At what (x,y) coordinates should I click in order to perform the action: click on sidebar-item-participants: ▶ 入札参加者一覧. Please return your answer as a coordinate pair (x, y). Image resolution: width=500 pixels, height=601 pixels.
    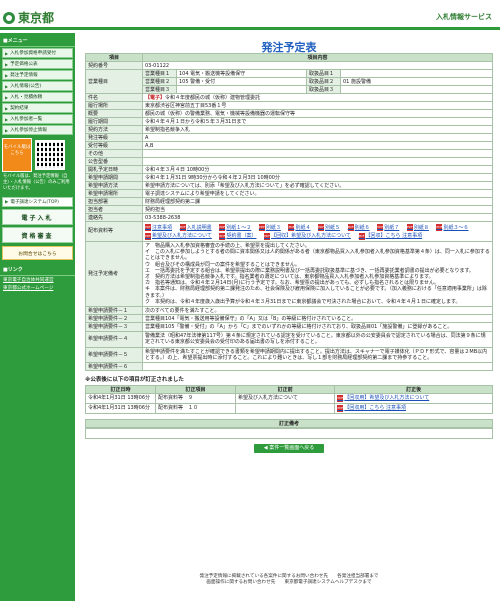
    Looking at the image, I should click on (37, 119).